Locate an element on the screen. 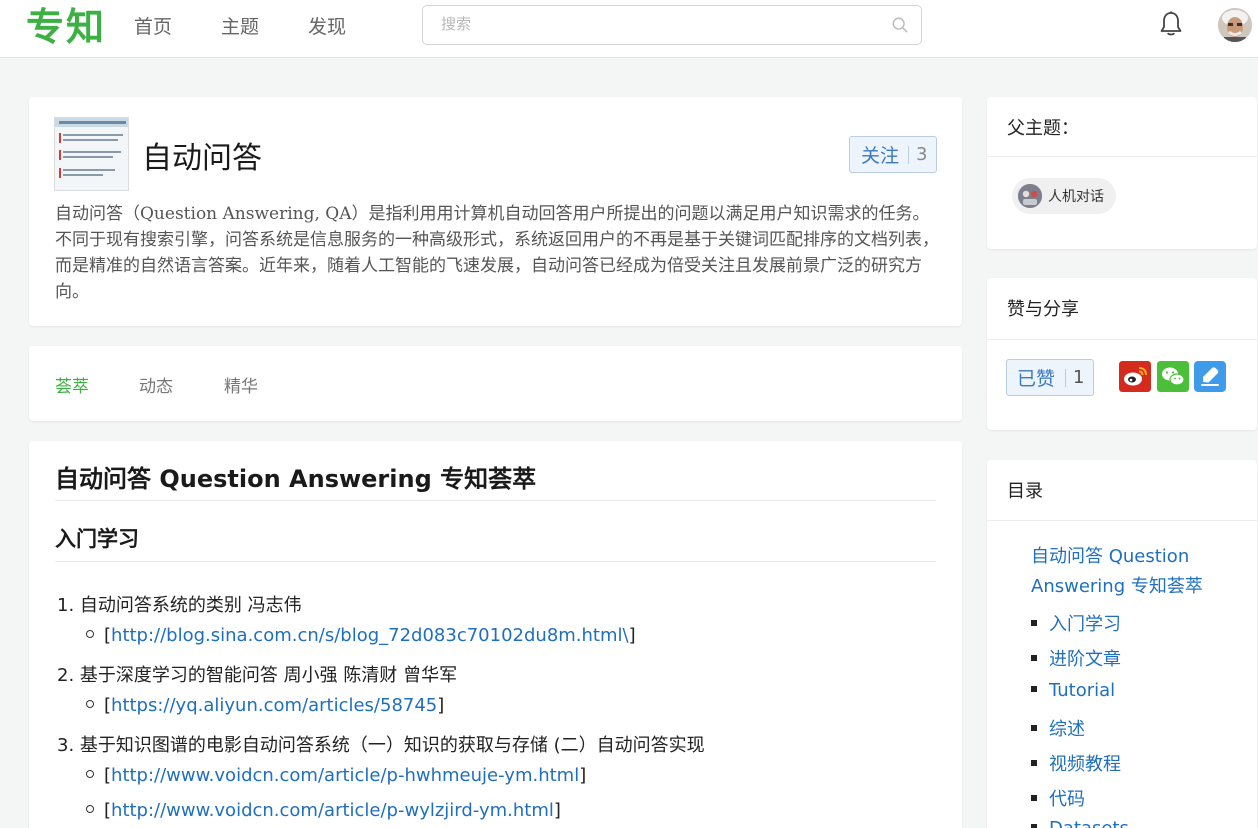 The width and height of the screenshot is (1258, 828). toc-link: 综述 is located at coordinates (1058, 728).